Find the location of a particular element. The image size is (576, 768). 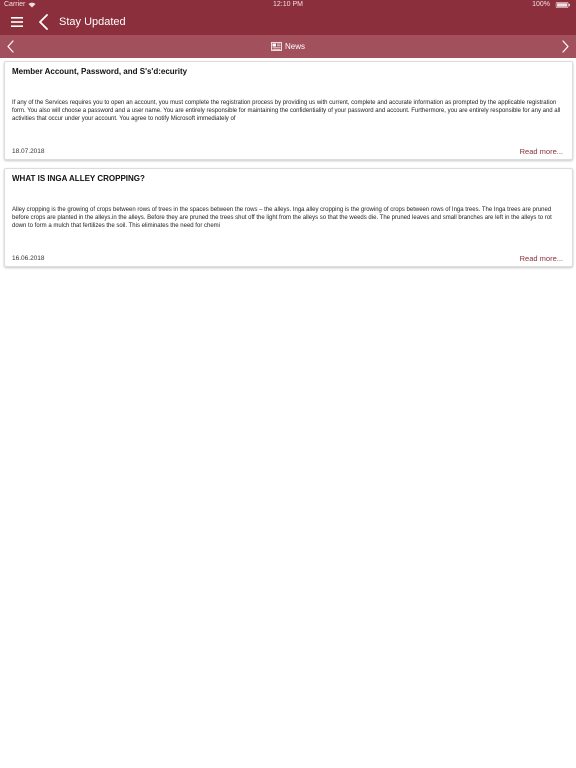

next-chevron-icon is located at coordinates (565, 46).